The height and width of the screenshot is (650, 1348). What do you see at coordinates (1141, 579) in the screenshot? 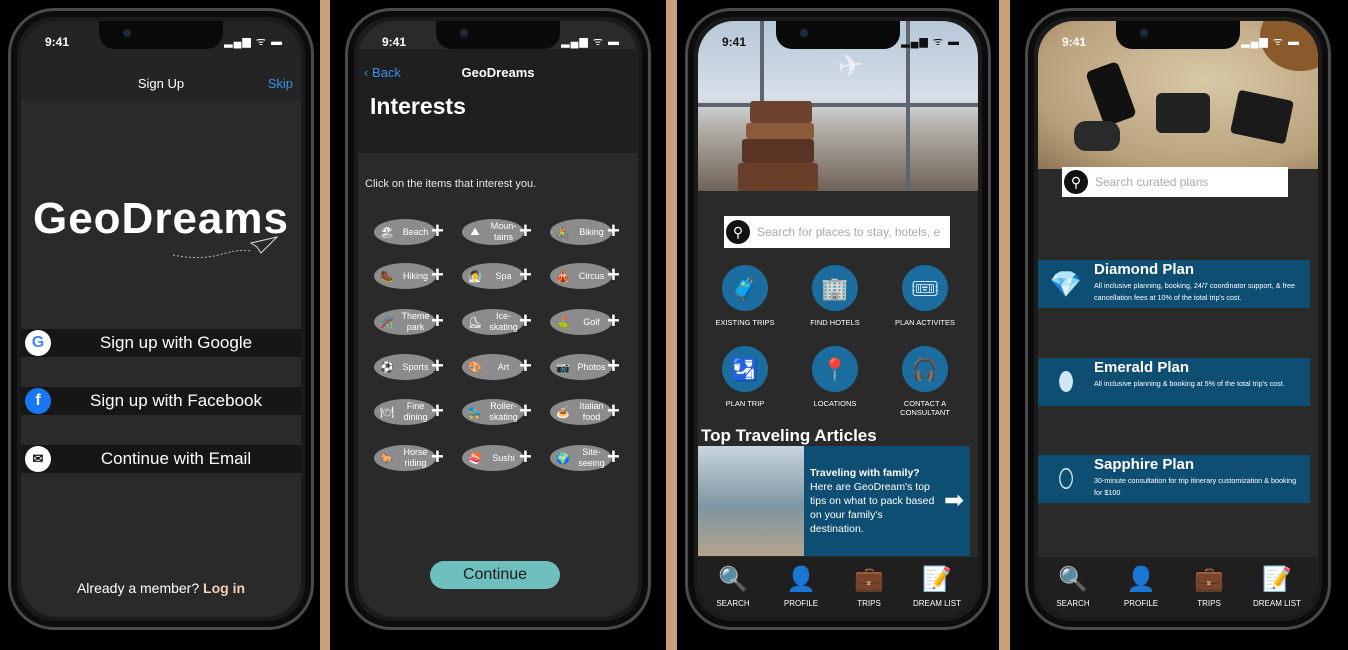
I see `tab-icon: 👤` at bounding box center [1141, 579].